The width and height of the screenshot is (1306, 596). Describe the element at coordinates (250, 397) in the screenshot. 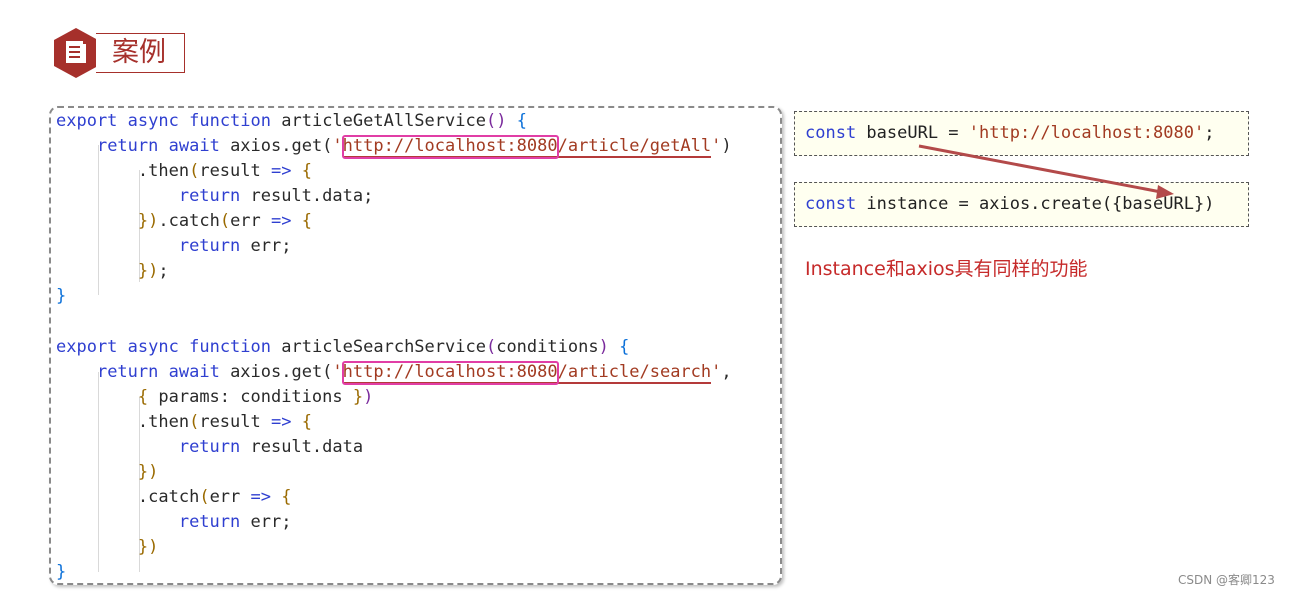

I see `code-text: params: conditions` at that location.